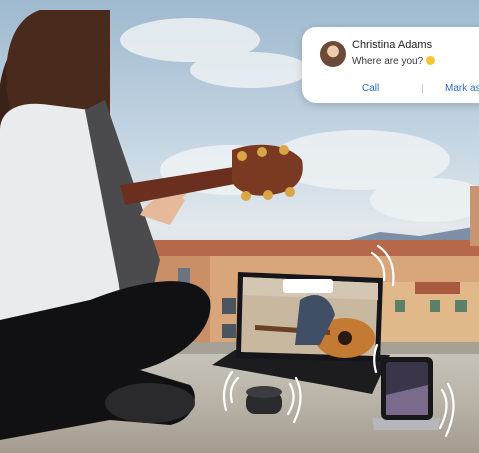 Image resolution: width=479 pixels, height=453 pixels. I want to click on smiley-emoji-icon, so click(431, 60).